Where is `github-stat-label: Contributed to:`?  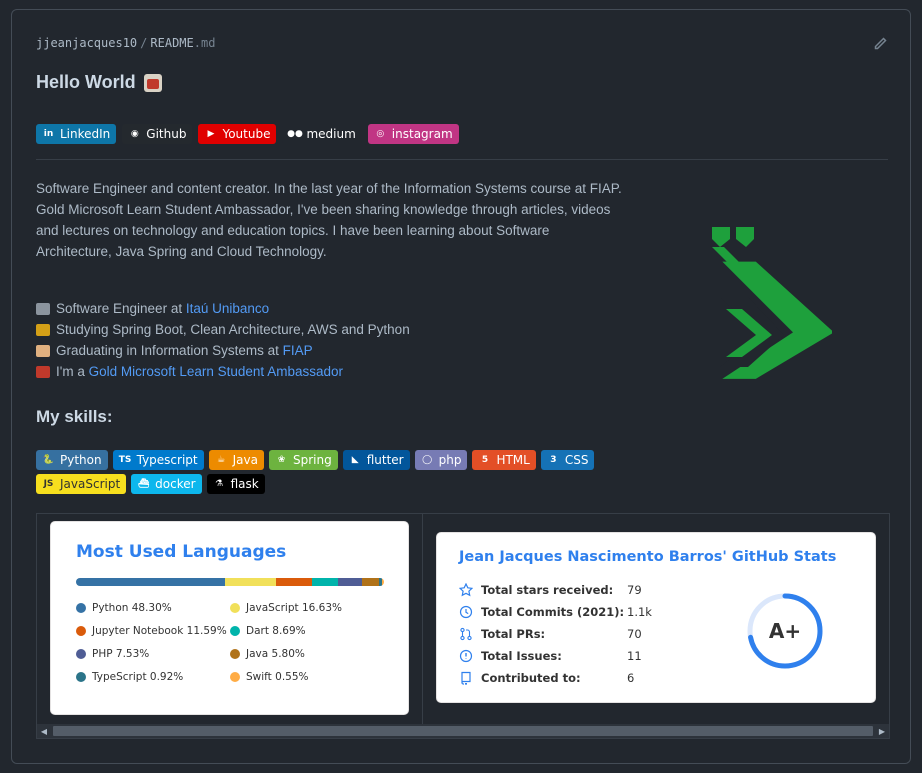 github-stat-label: Contributed to: is located at coordinates (531, 678).